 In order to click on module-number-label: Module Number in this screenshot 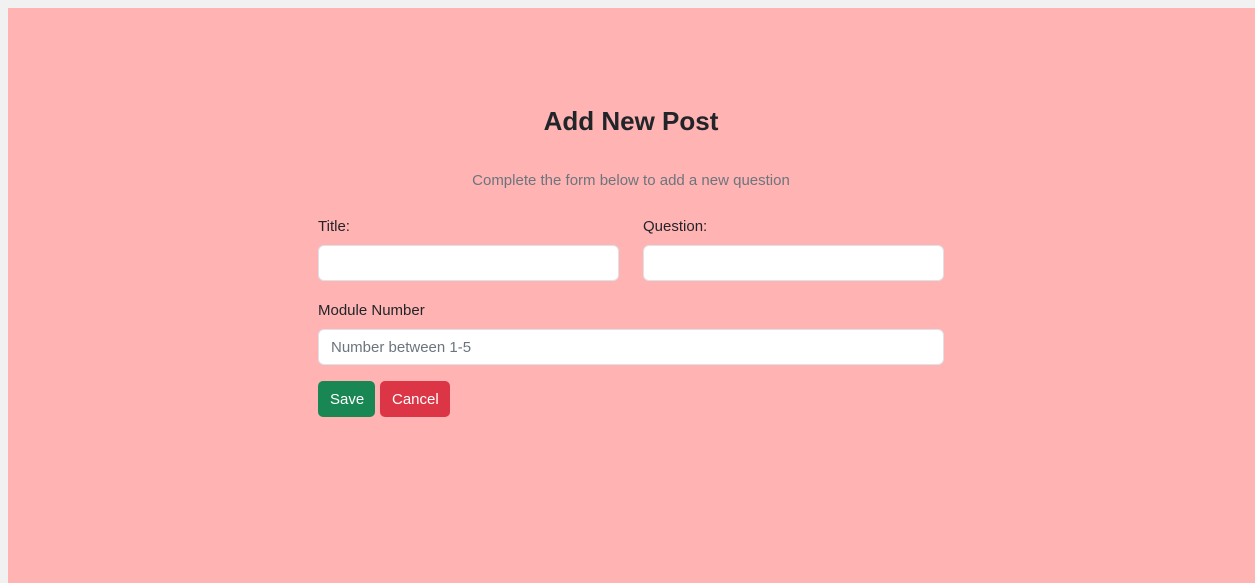, I will do `click(371, 310)`.